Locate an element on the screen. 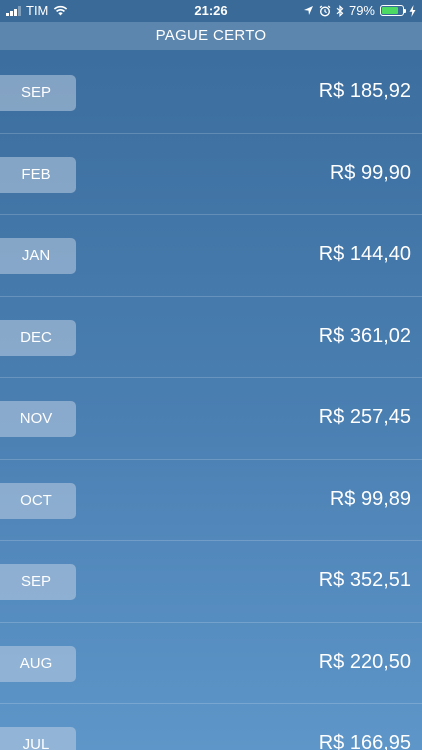 The image size is (422, 750). amount-label: R$ 144,40 is located at coordinates (364, 254).